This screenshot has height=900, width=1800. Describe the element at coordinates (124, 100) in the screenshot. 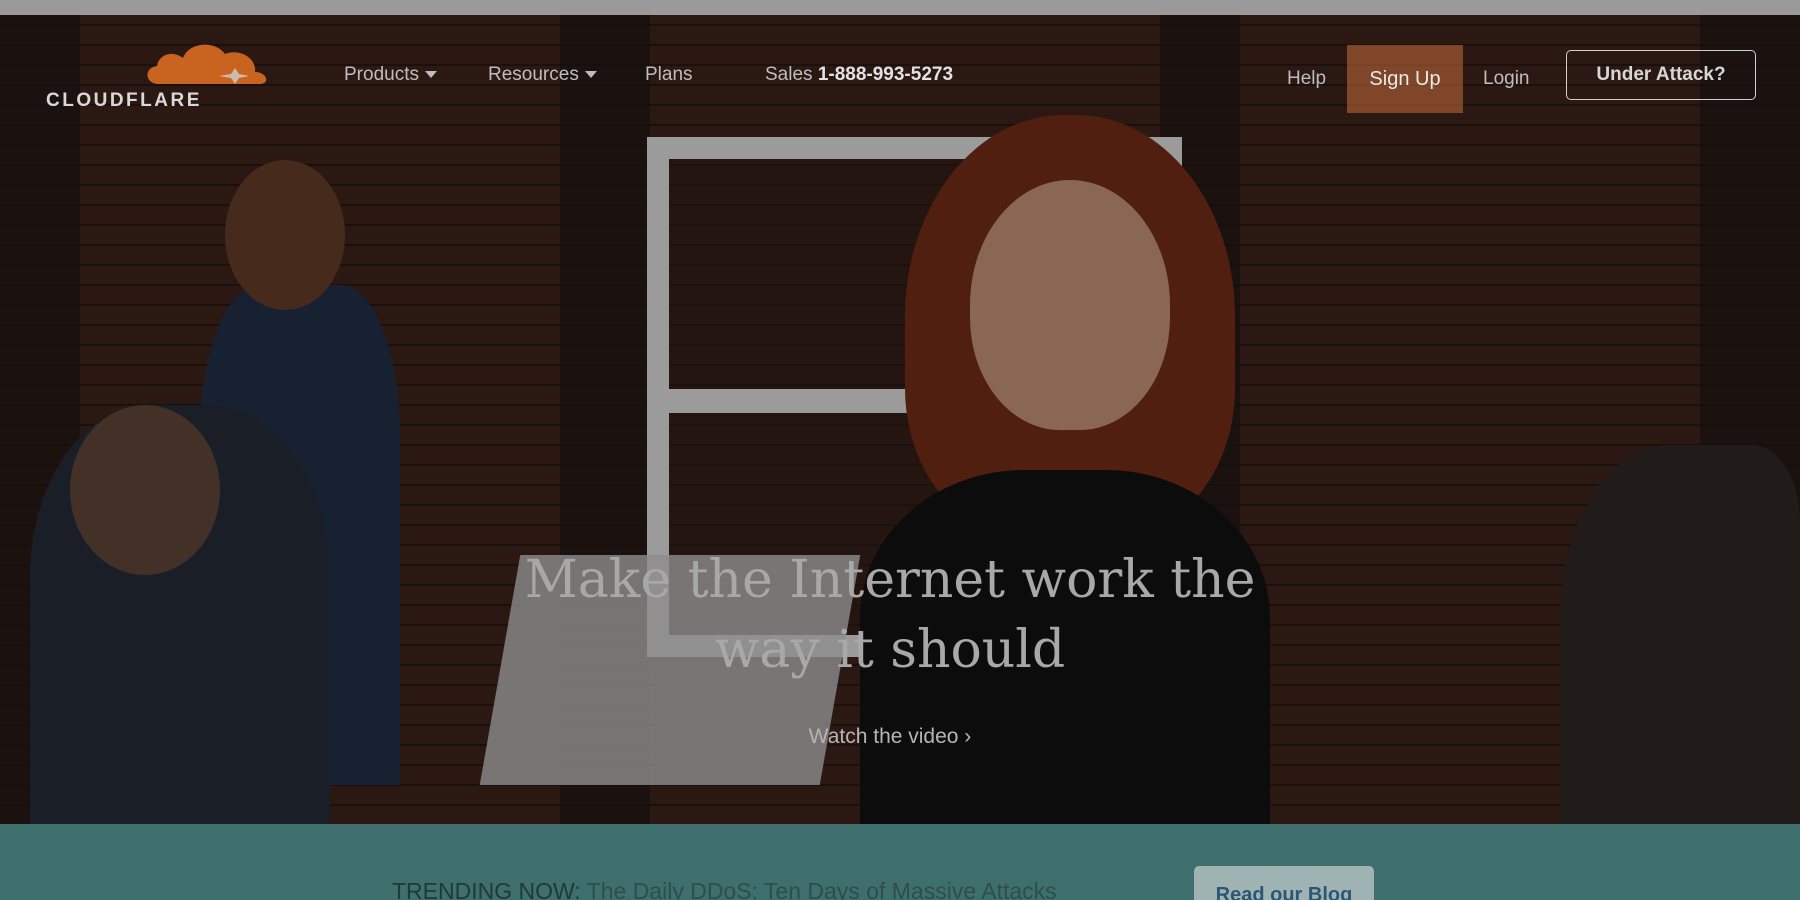

I see `logo-wordmark: CLOUDFLARE` at that location.